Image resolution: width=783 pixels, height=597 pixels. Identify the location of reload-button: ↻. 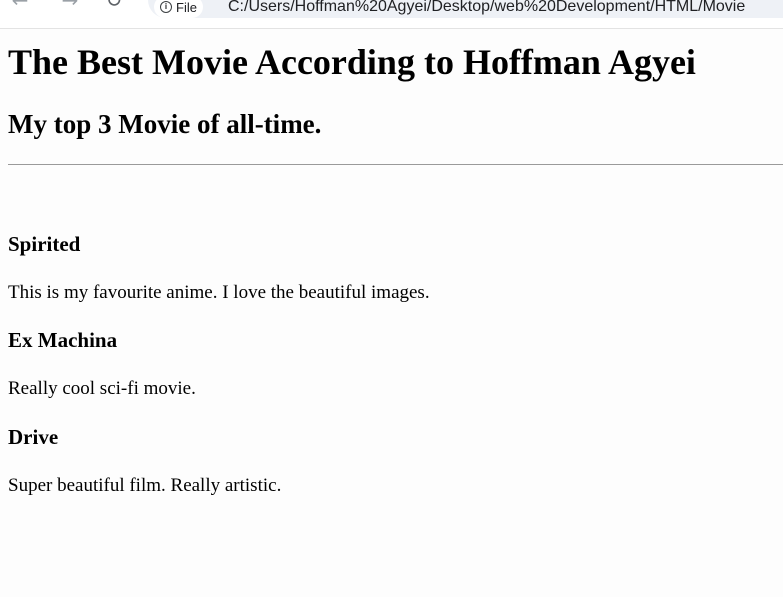
(114, 6).